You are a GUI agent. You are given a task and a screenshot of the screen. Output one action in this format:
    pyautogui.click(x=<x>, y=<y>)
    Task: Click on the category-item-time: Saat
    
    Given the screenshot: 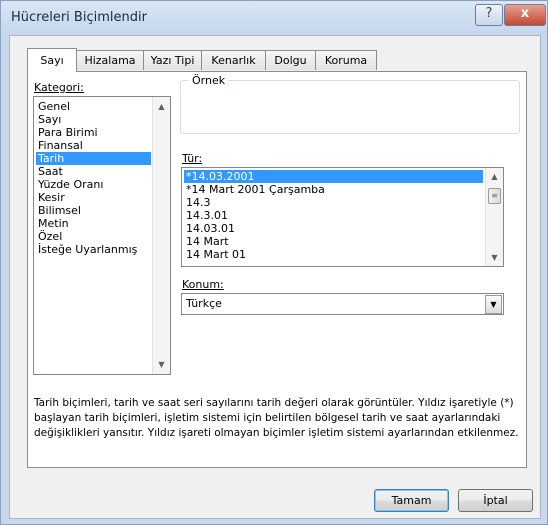 What is the action you would take?
    pyautogui.click(x=93, y=171)
    